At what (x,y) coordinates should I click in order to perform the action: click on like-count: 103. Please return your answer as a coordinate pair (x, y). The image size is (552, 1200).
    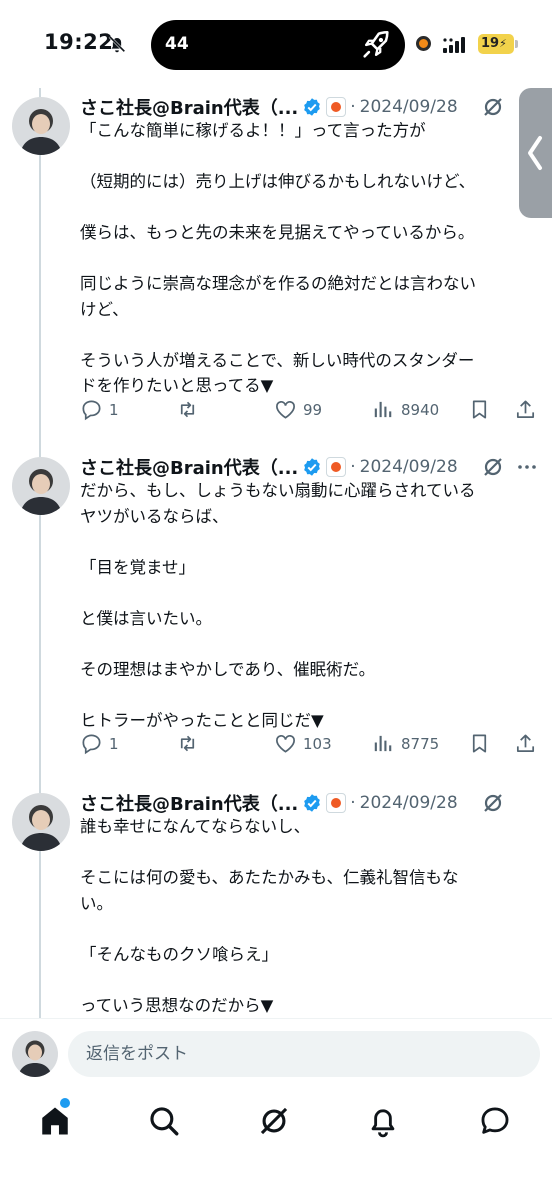
    Looking at the image, I should click on (317, 743).